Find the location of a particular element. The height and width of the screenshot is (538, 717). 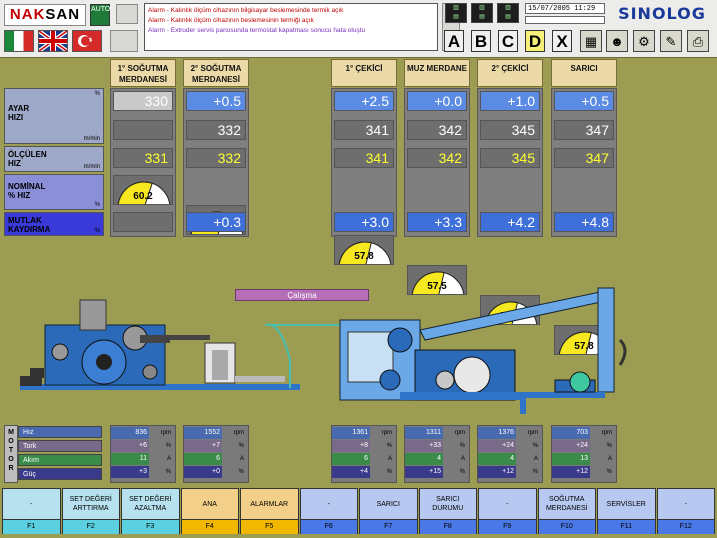

function-key-label: SARICI DURUMU is located at coordinates (448, 504).